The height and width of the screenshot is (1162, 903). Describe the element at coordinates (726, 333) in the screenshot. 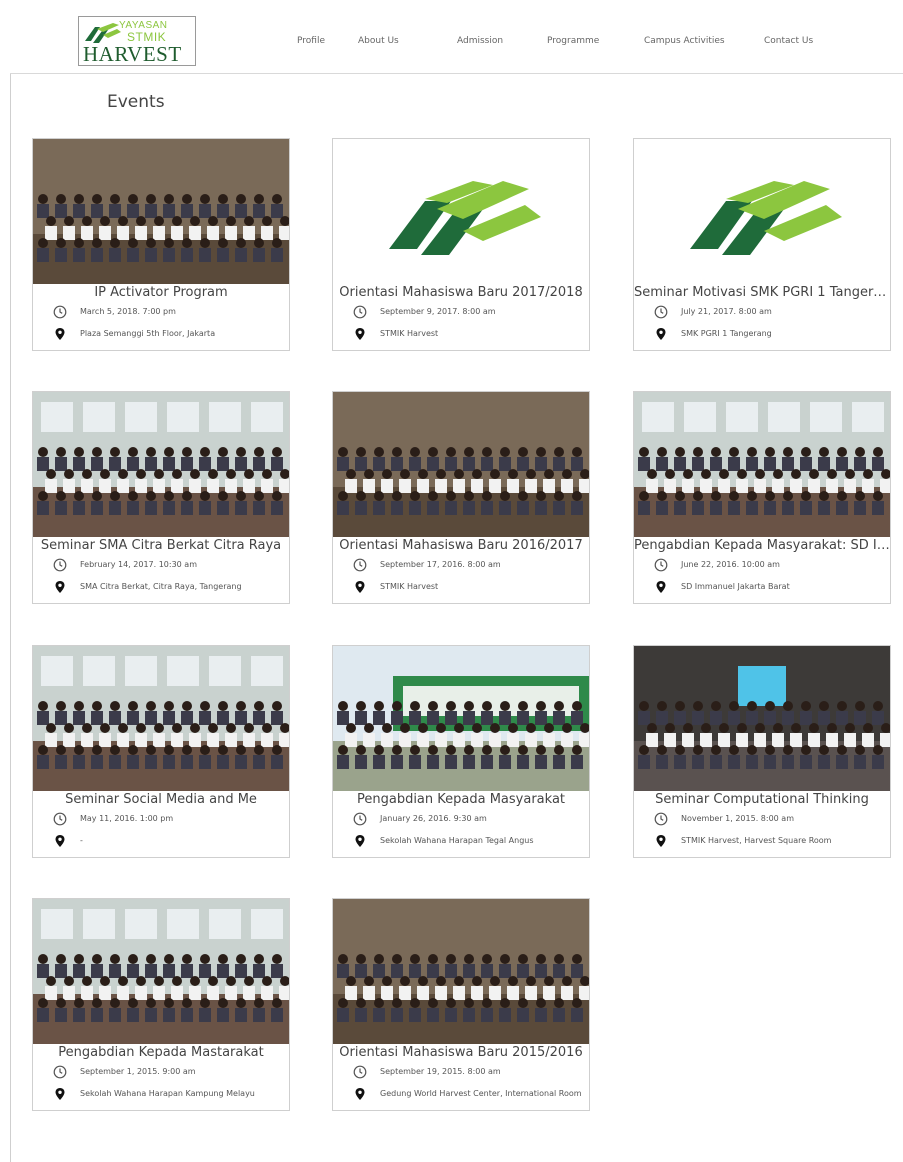

I see `event-location: SMK PGRI 1 Tangerang` at that location.